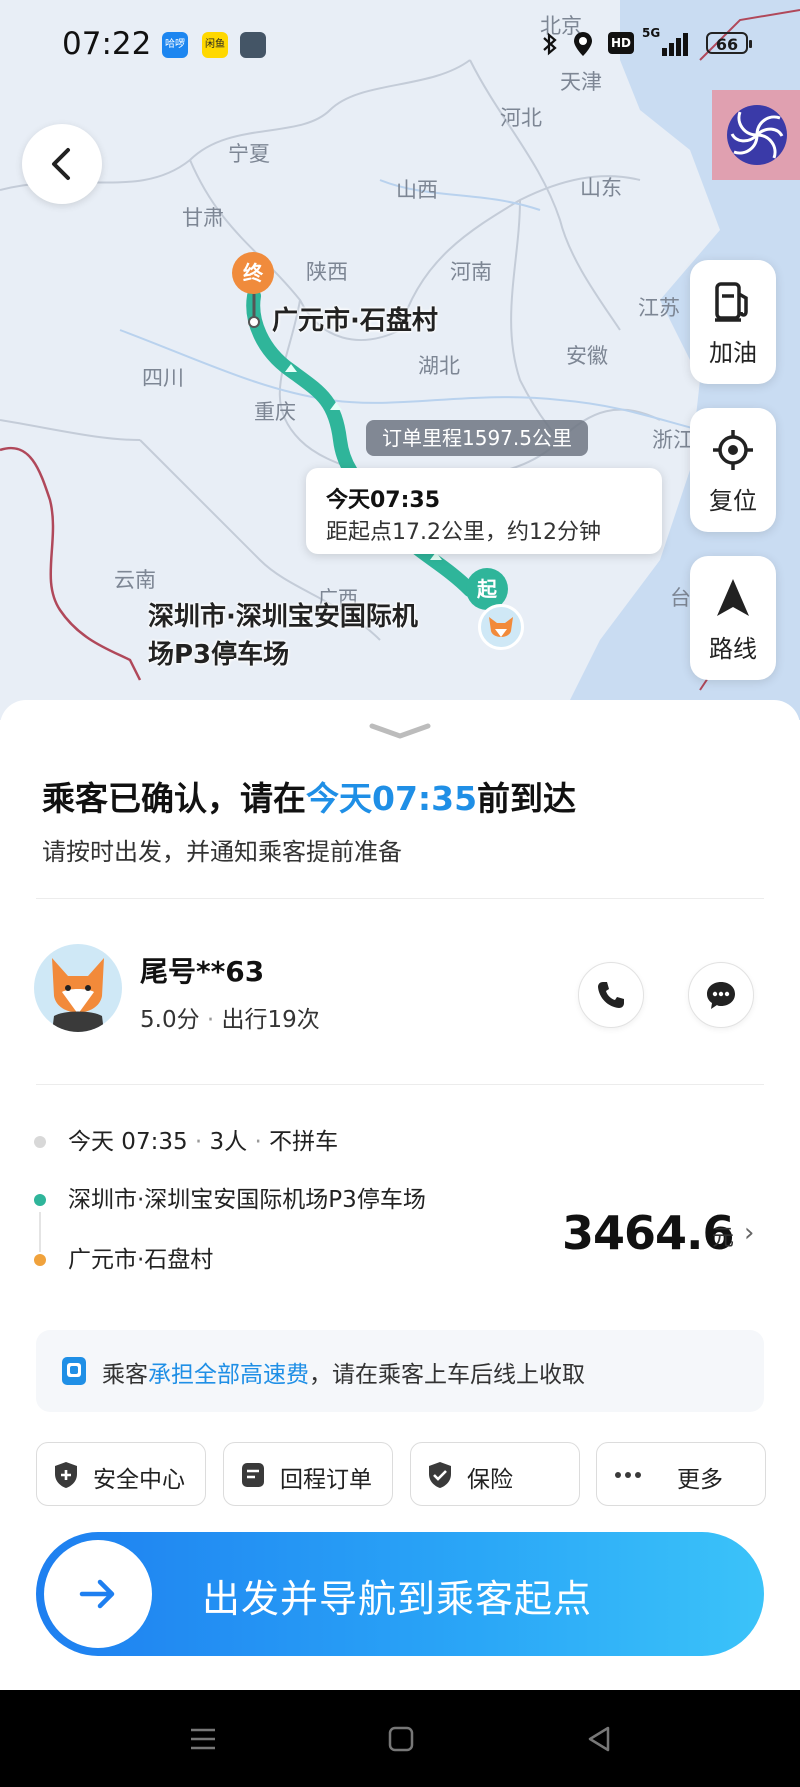  What do you see at coordinates (74, 1371) in the screenshot?
I see `toll-receipt-icon` at bounding box center [74, 1371].